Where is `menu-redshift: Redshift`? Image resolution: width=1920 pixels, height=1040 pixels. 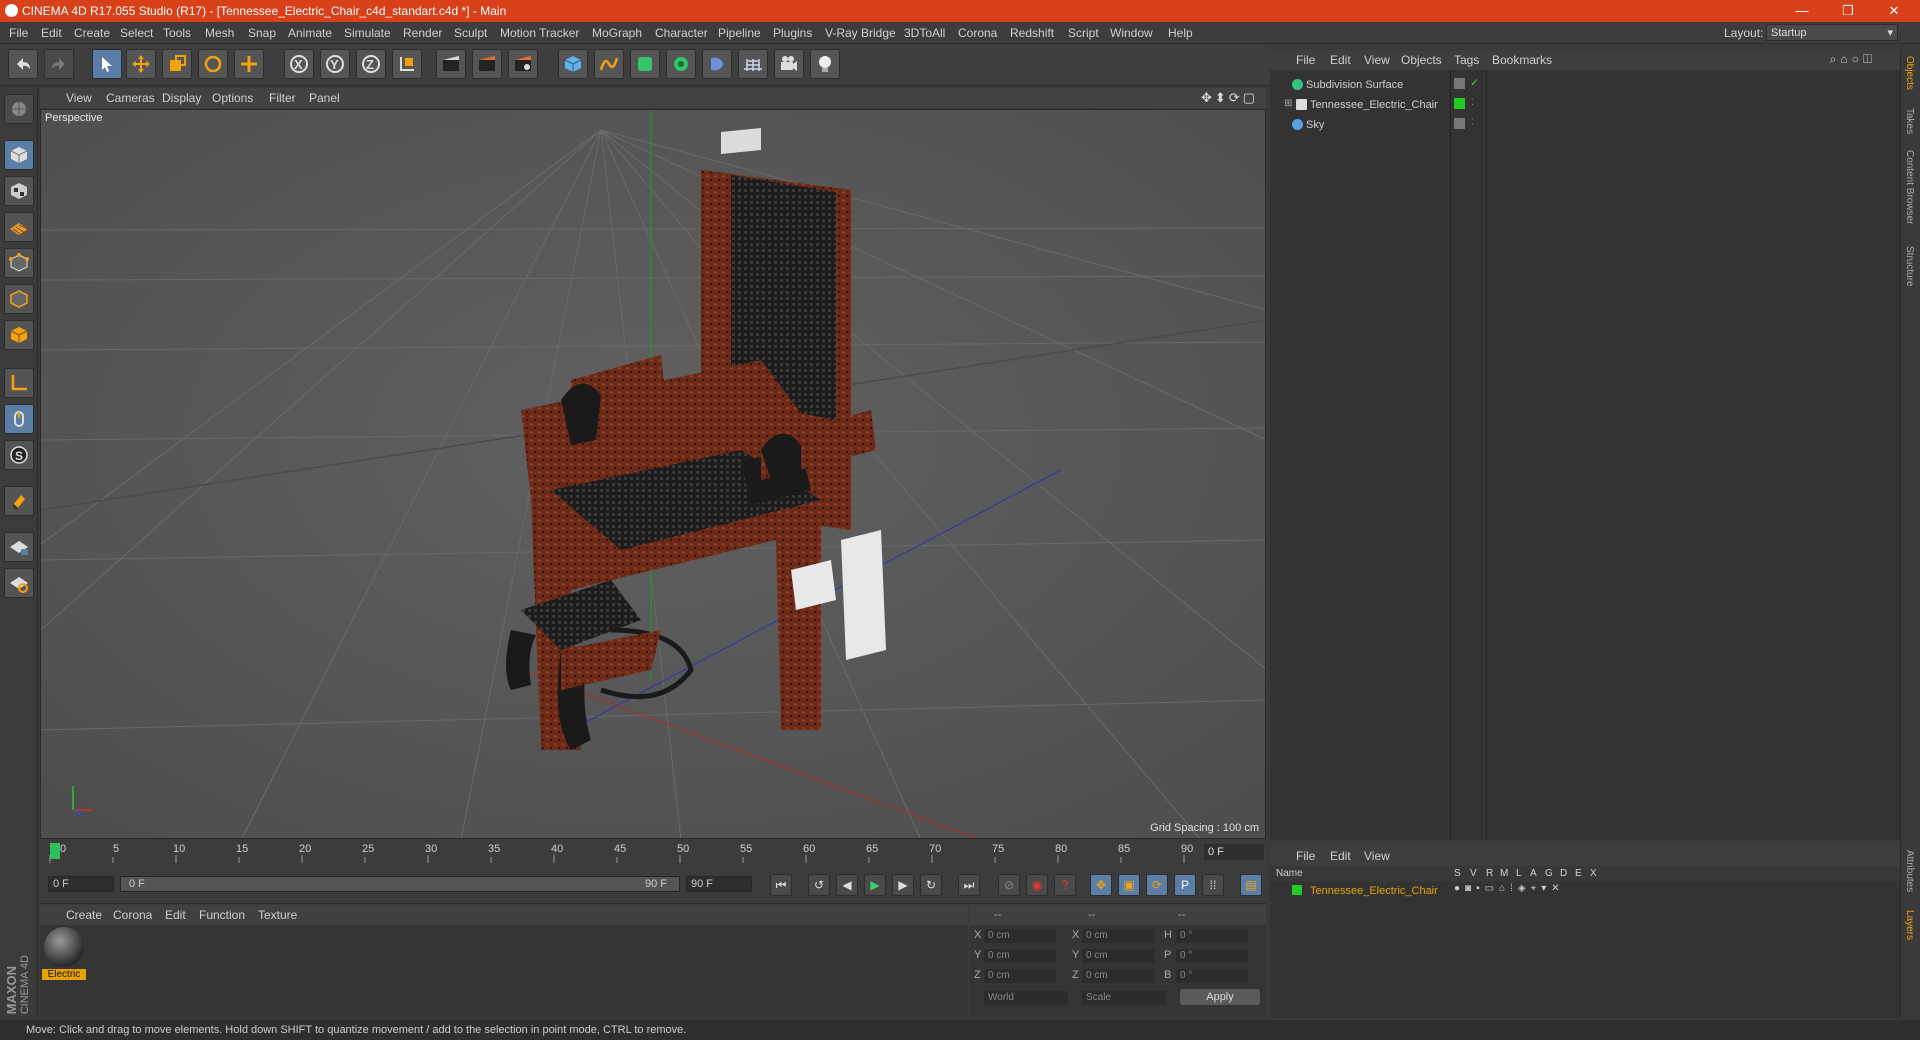 menu-redshift: Redshift is located at coordinates (1032, 33).